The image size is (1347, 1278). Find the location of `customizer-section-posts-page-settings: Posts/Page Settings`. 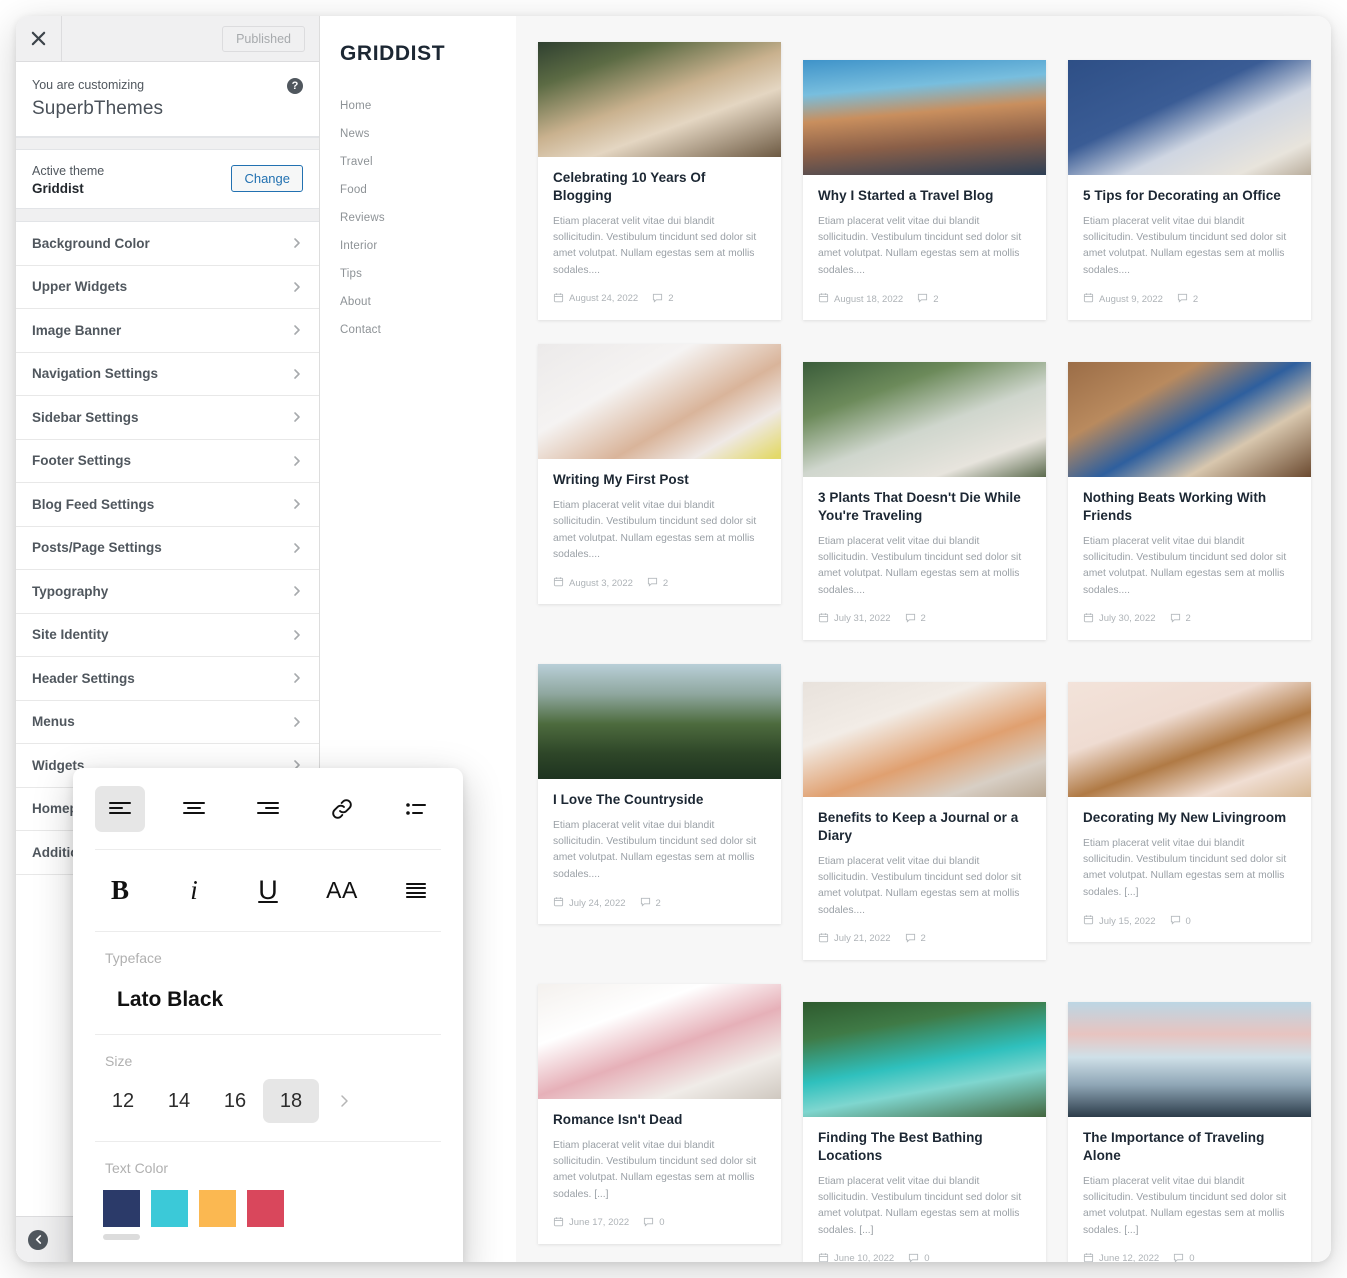

customizer-section-posts-page-settings: Posts/Page Settings is located at coordinates (167, 548).